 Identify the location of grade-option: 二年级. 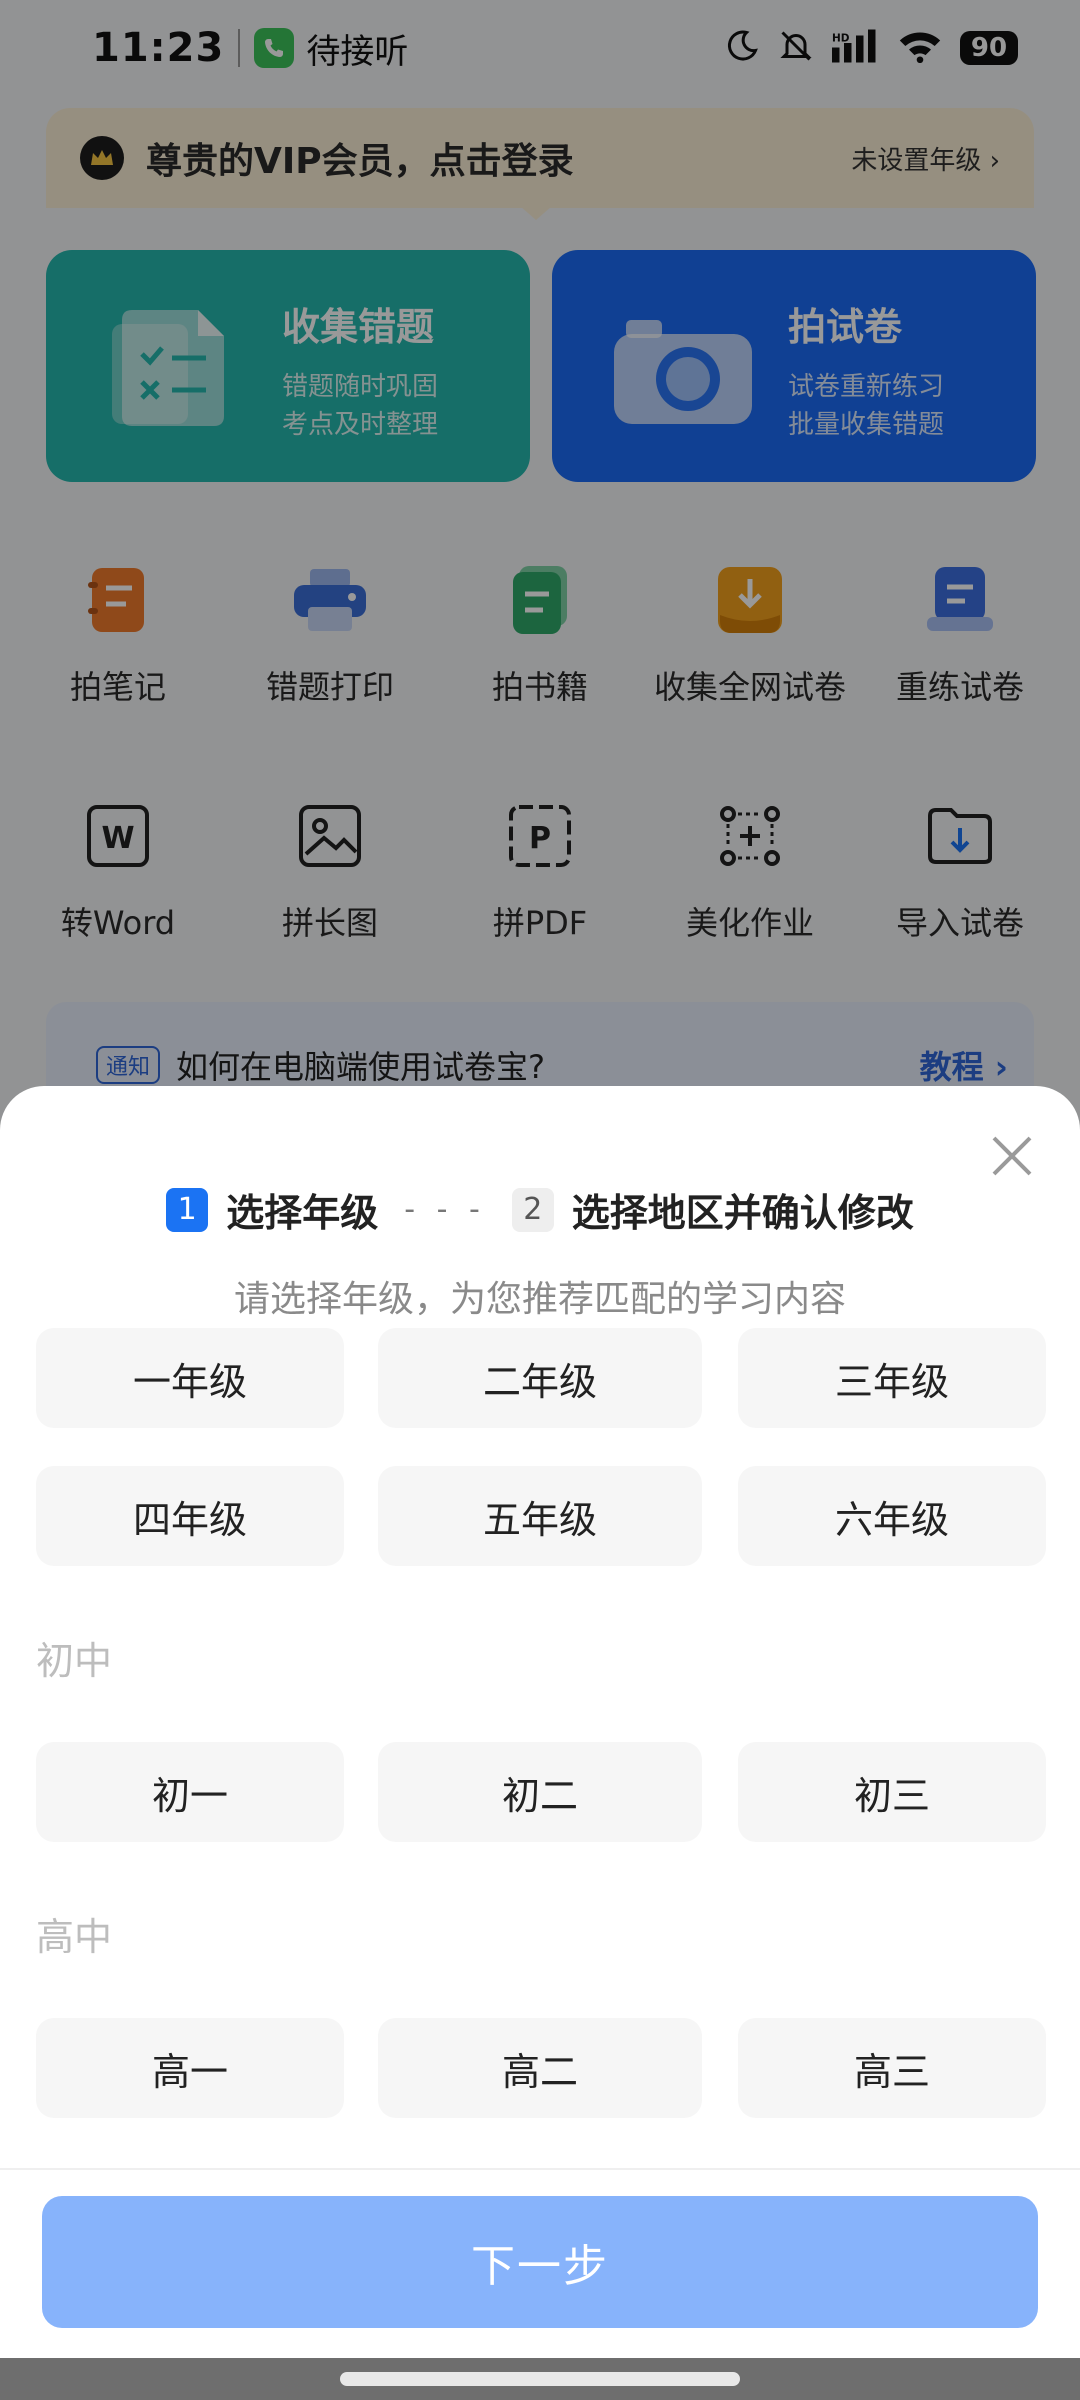
(540, 1378).